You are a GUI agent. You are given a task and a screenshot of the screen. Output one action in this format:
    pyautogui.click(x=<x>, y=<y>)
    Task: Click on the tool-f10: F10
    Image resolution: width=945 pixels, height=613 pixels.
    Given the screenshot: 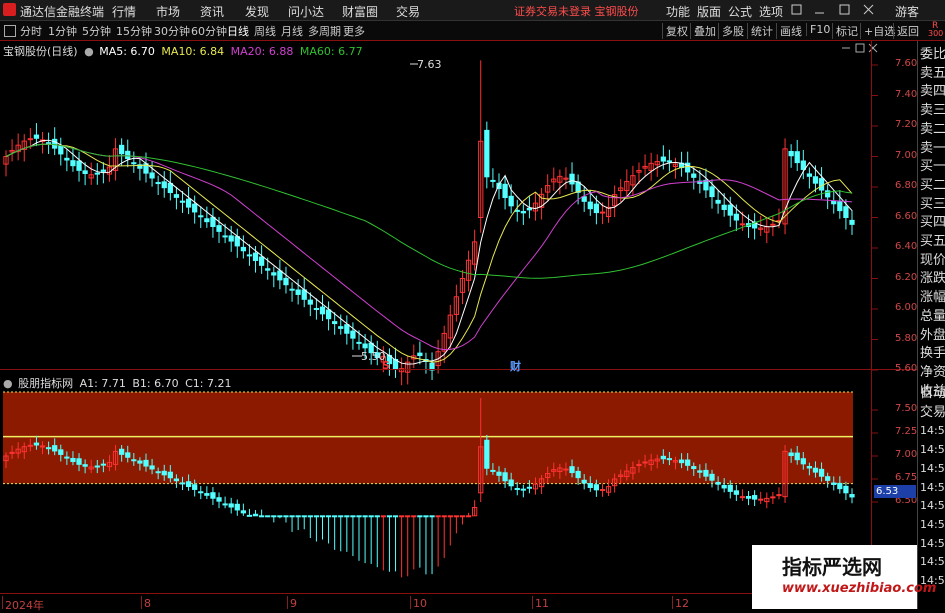 What is the action you would take?
    pyautogui.click(x=818, y=29)
    